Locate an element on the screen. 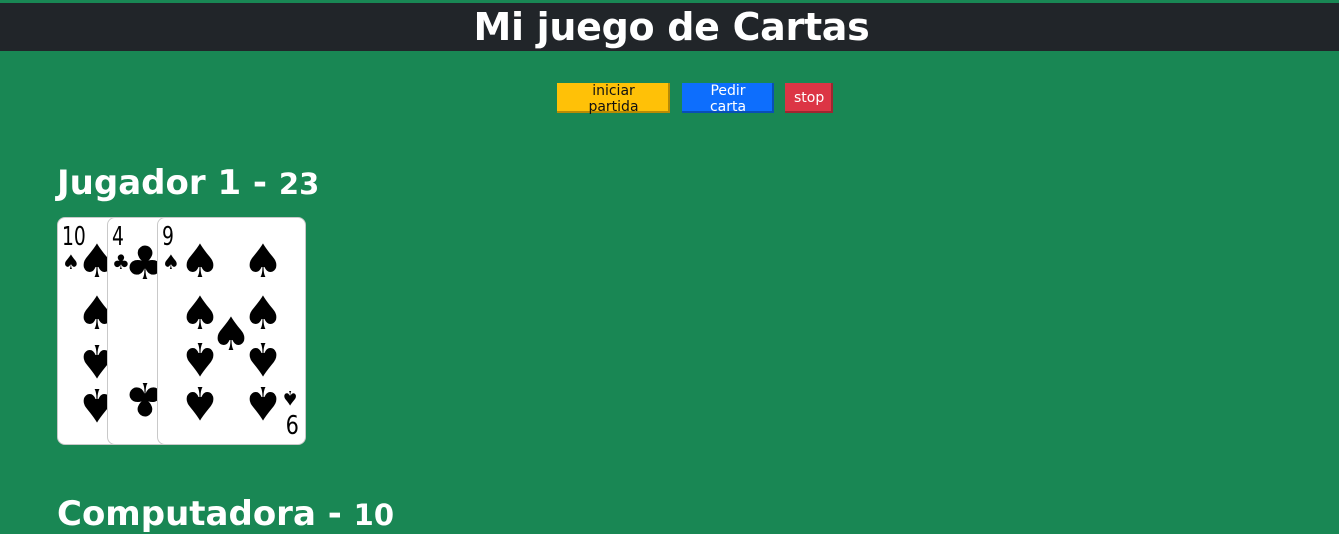 The width and height of the screenshot is (1339, 534). page-title: Mi juego de Cartas is located at coordinates (671, 27).